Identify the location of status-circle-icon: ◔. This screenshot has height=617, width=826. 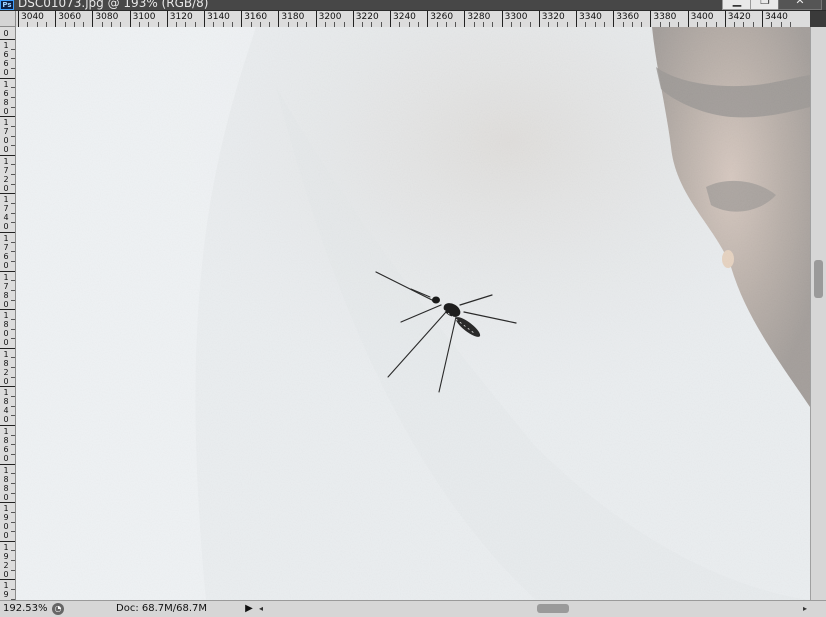
(58, 609).